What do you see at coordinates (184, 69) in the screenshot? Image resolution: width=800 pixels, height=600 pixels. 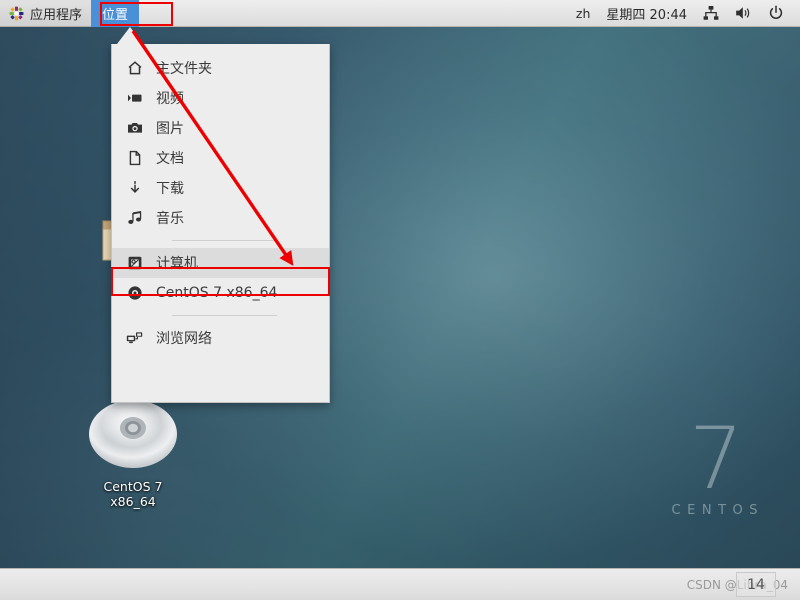 I see `places-item-home-label: 主文件夹` at bounding box center [184, 69].